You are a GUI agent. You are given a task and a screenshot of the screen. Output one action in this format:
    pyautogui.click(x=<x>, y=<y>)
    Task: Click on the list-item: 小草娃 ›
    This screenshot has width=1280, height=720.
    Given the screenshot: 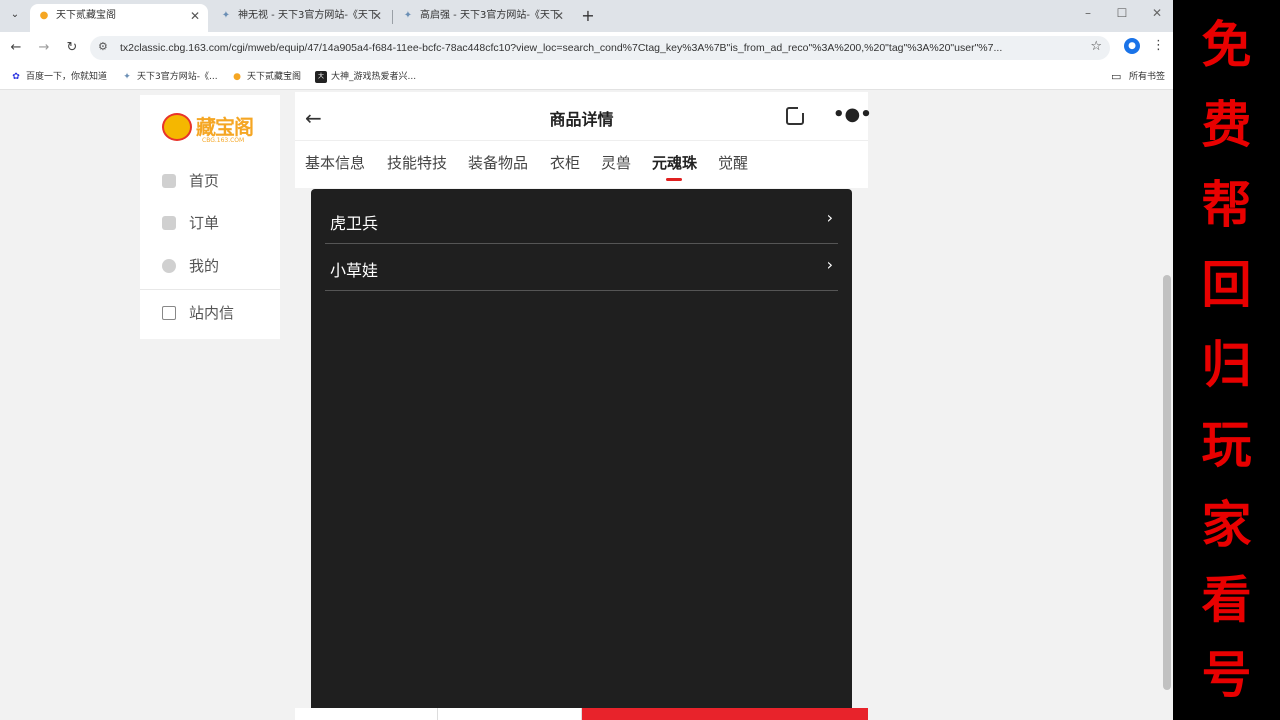 What is the action you would take?
    pyautogui.click(x=581, y=267)
    